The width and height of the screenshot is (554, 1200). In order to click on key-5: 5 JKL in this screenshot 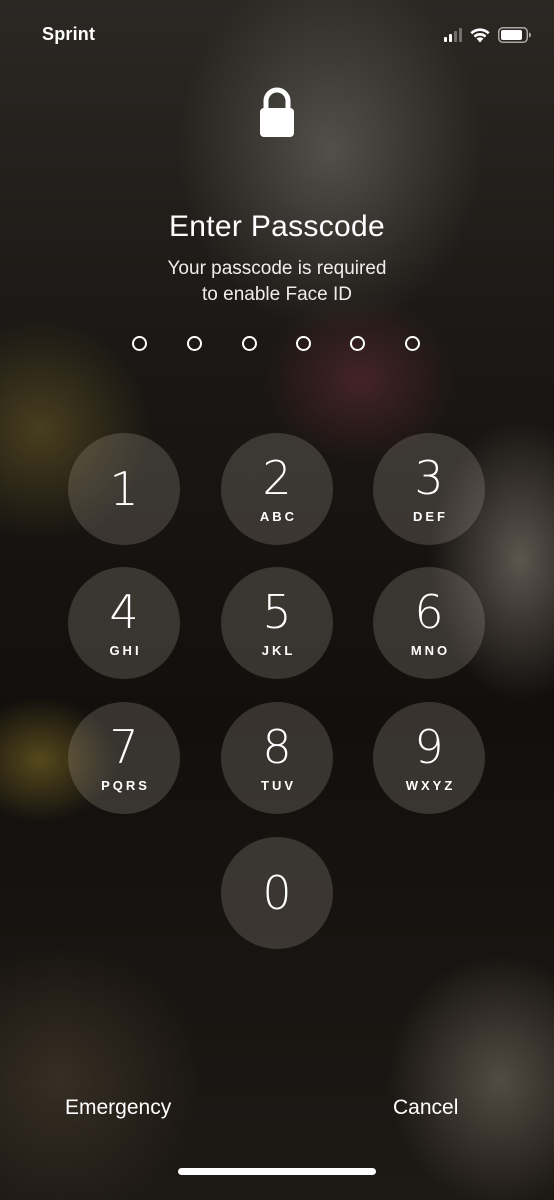, I will do `click(277, 623)`.